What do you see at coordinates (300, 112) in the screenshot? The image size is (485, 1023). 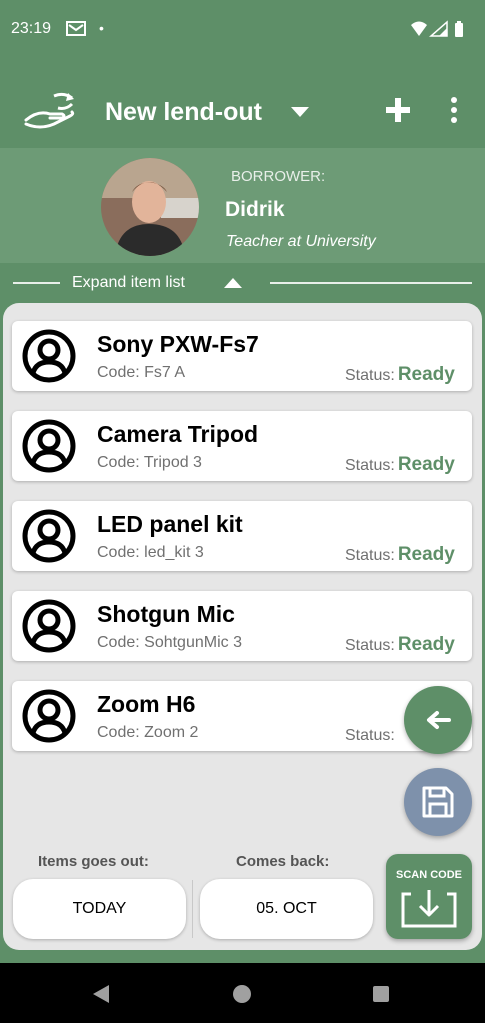 I see `dropdown-icon` at bounding box center [300, 112].